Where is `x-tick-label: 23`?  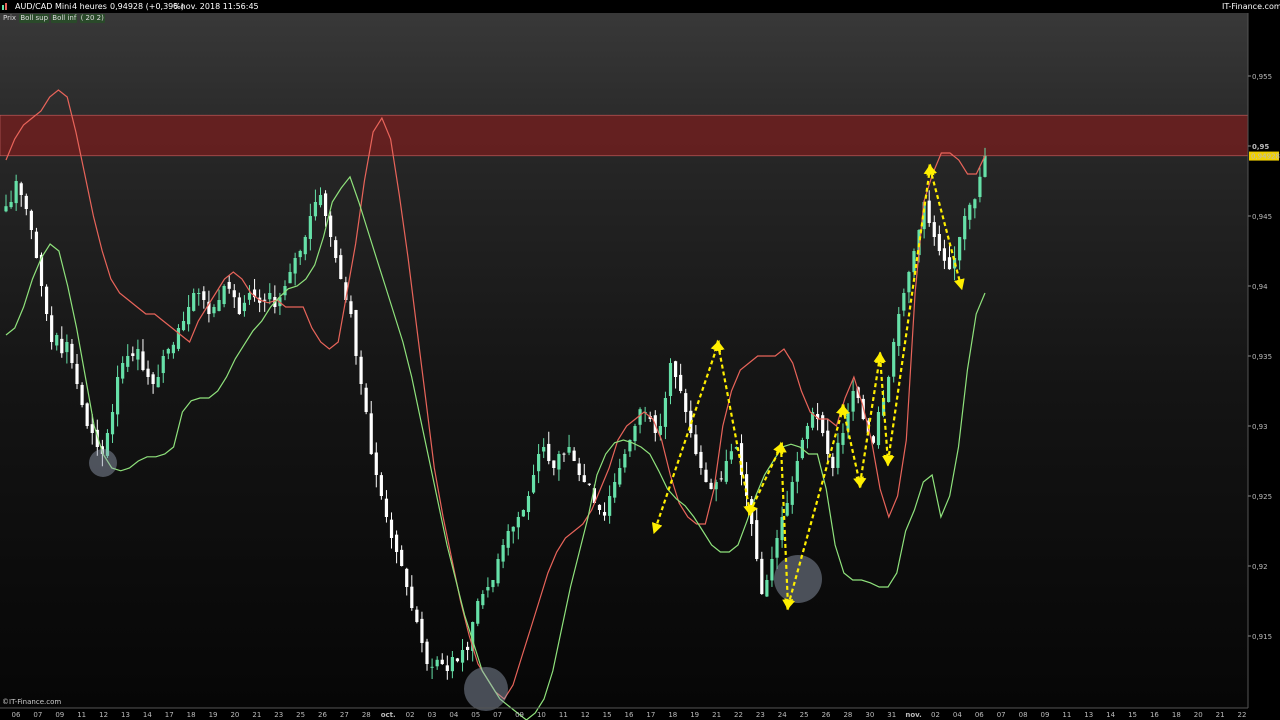 x-tick-label: 23 is located at coordinates (278, 715).